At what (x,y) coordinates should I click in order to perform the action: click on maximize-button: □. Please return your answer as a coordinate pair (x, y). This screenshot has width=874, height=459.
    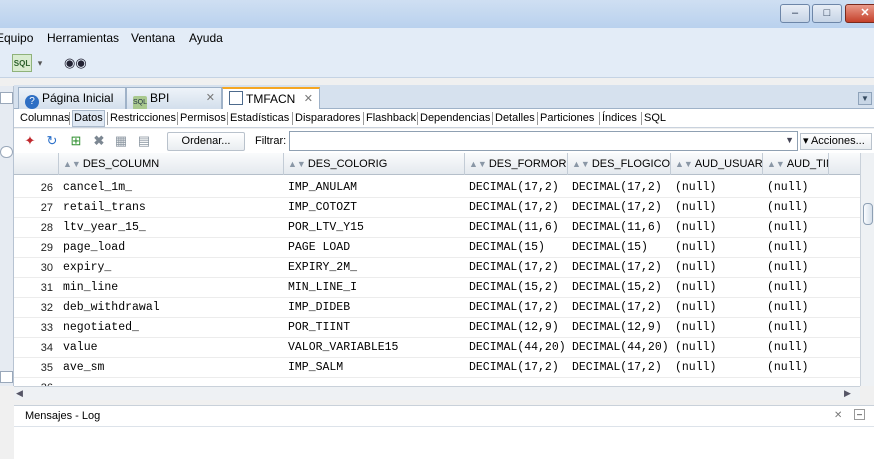
    Looking at the image, I should click on (827, 13).